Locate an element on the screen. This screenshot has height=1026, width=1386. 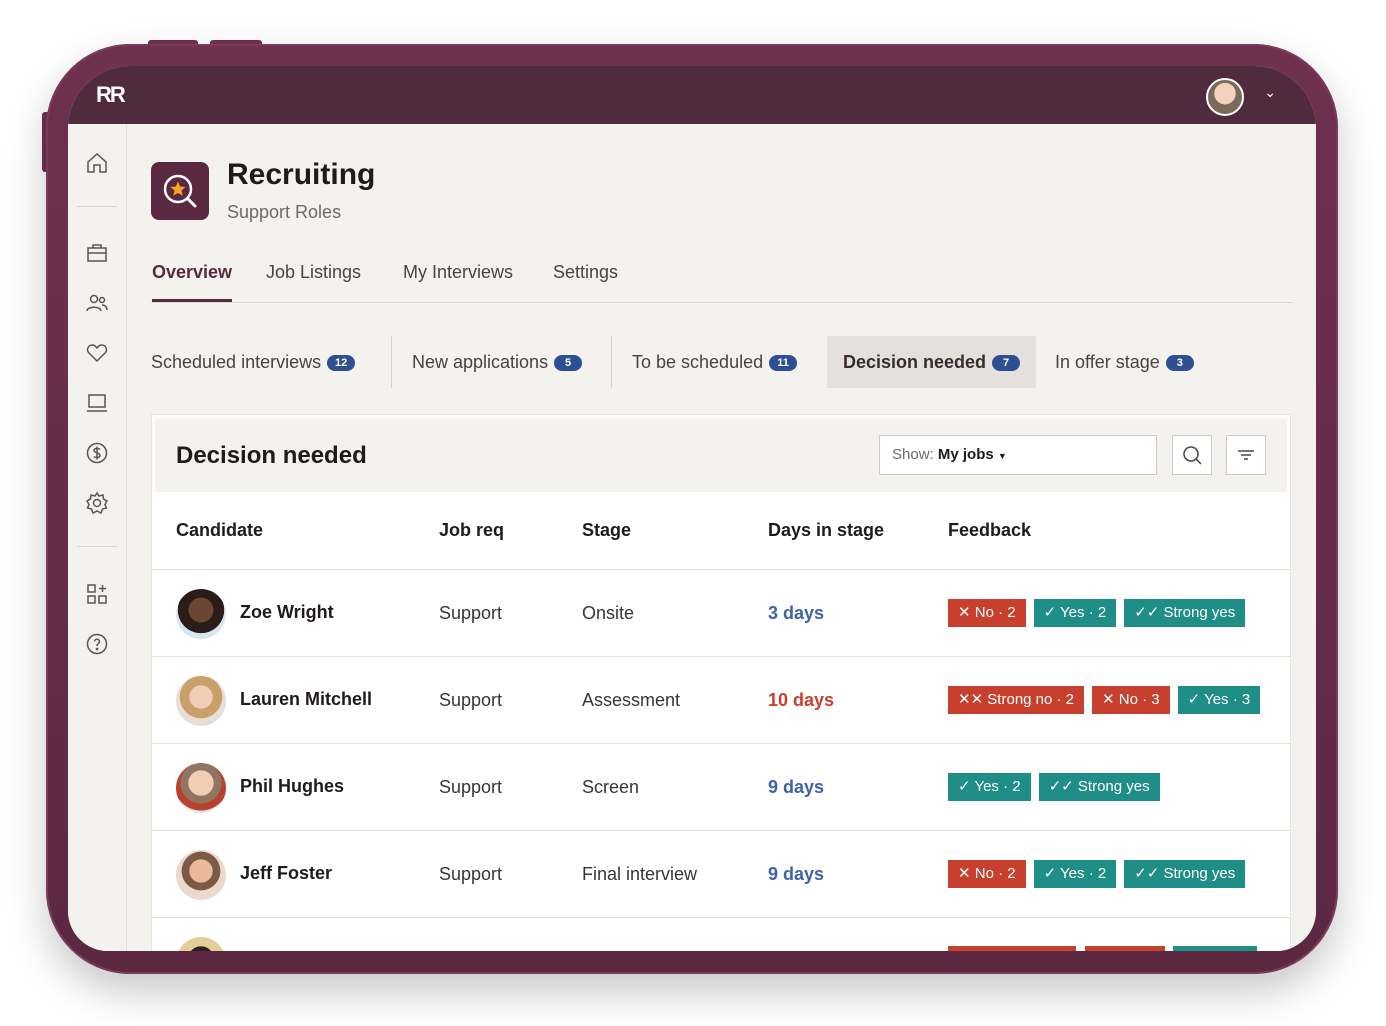
laptop-icon is located at coordinates (97, 403).